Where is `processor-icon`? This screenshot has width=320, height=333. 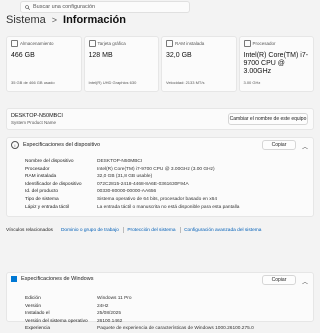 processor-icon is located at coordinates (247, 43).